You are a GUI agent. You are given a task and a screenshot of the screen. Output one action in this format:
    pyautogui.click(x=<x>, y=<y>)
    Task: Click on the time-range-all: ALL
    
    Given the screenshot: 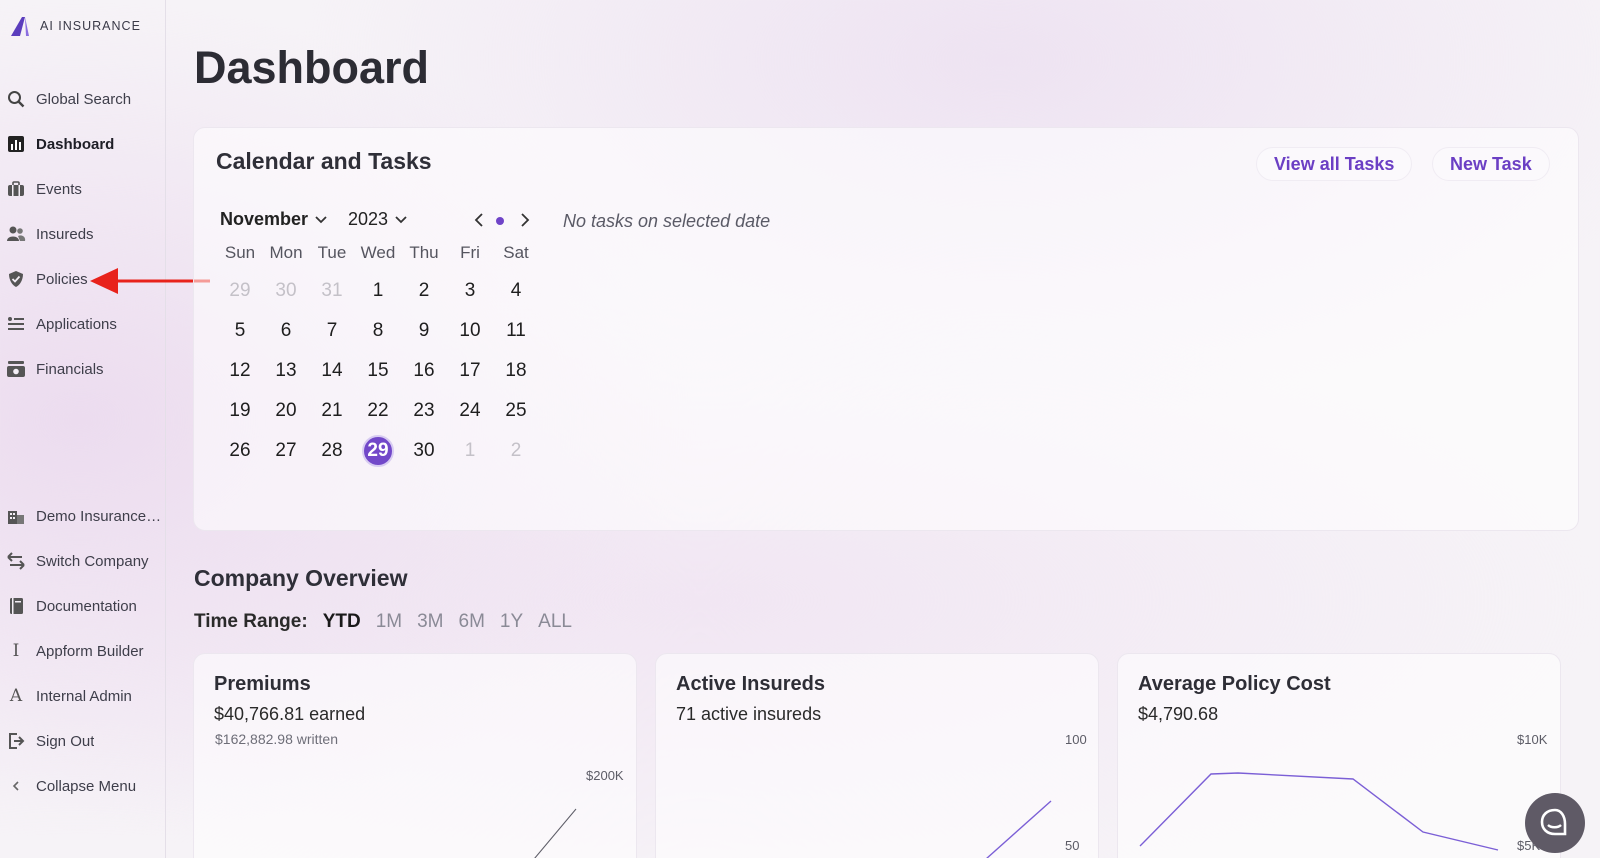 What is the action you would take?
    pyautogui.click(x=555, y=622)
    